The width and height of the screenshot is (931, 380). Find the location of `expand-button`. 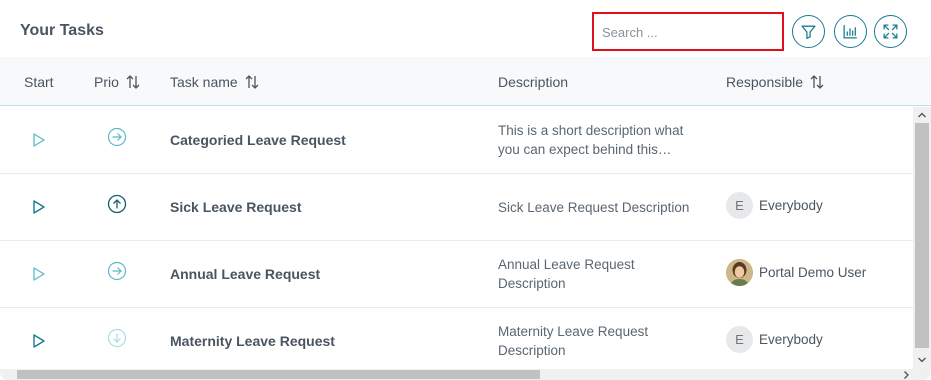

expand-button is located at coordinates (890, 31).